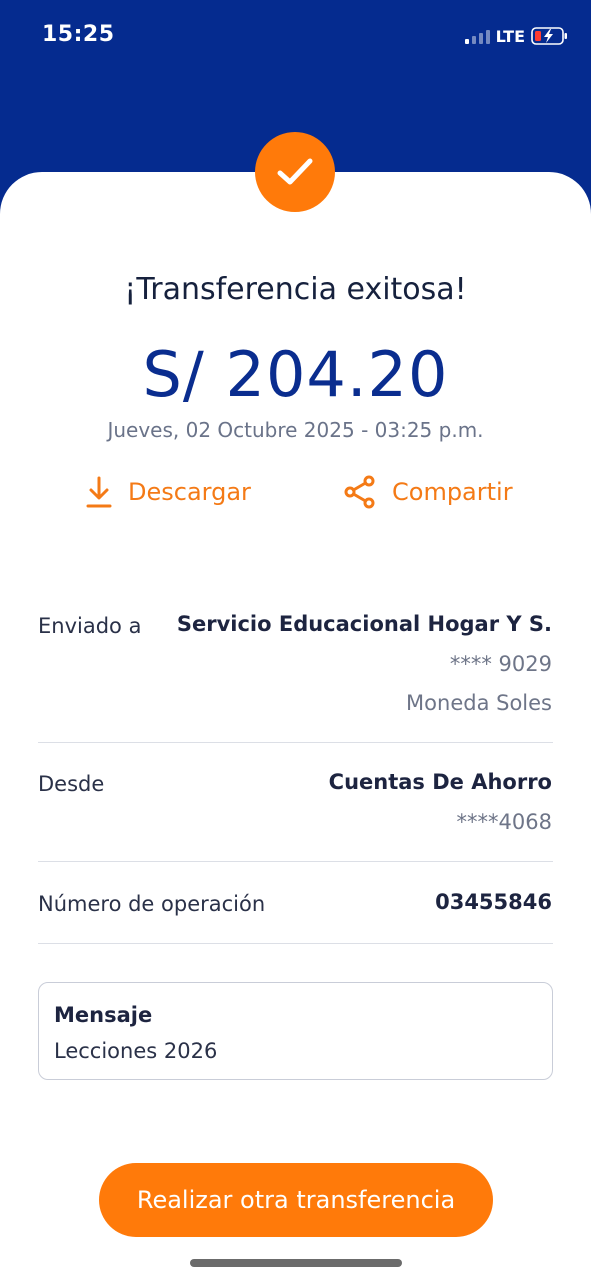 The image size is (591, 1280). I want to click on from-account-type: Cuentas De Ahorro, so click(440, 782).